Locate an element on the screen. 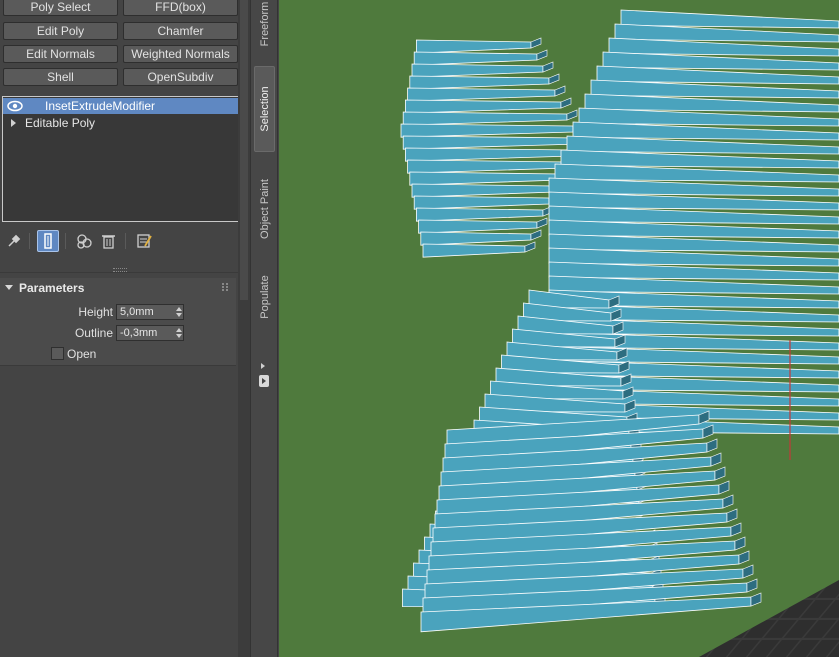  open-checkbox is located at coordinates (57, 353).